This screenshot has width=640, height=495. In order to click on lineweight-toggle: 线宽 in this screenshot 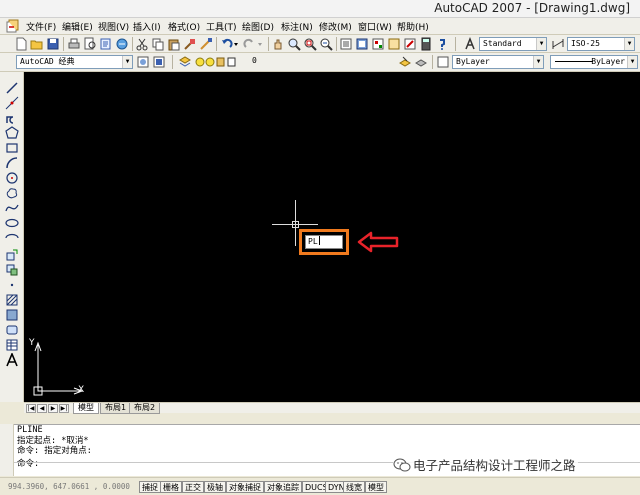, I will do `click(354, 487)`.